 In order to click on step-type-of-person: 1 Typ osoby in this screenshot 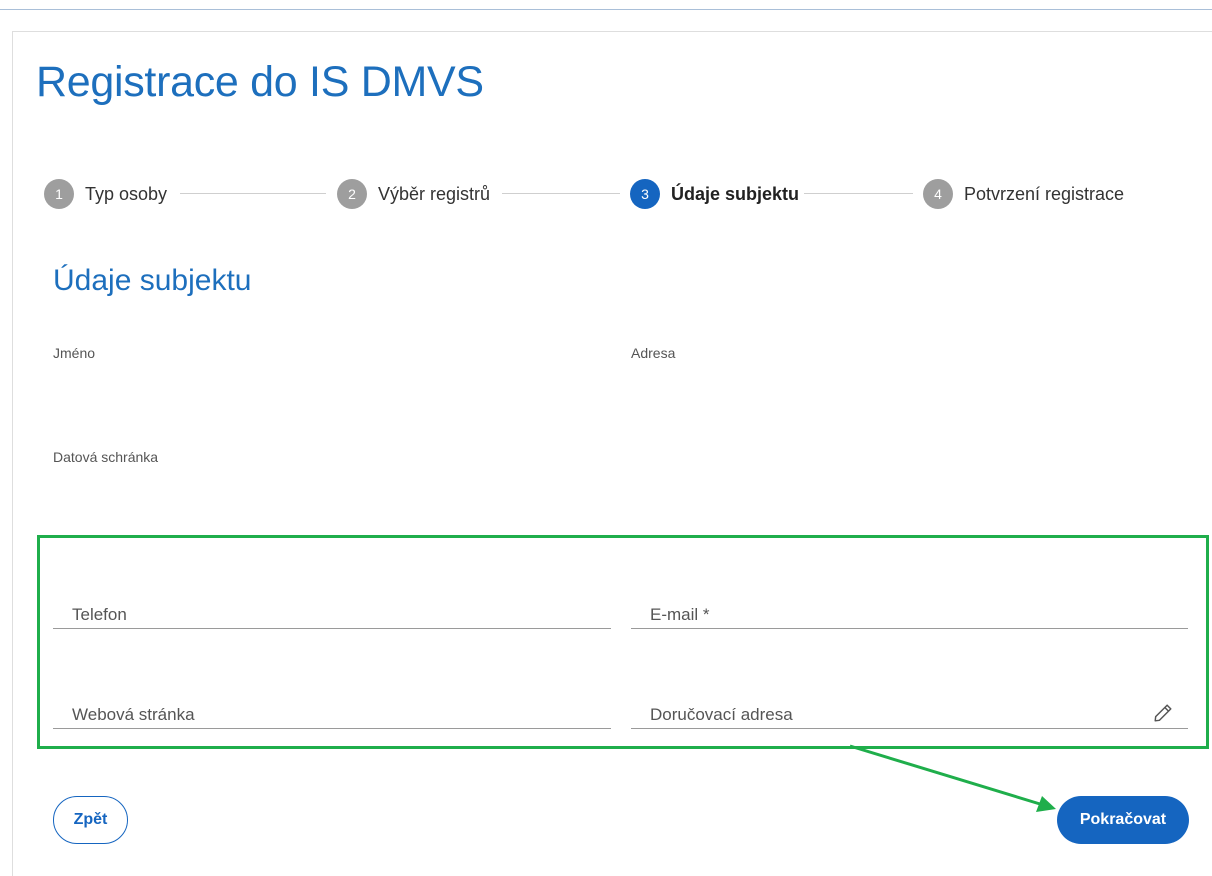, I will do `click(105, 194)`.